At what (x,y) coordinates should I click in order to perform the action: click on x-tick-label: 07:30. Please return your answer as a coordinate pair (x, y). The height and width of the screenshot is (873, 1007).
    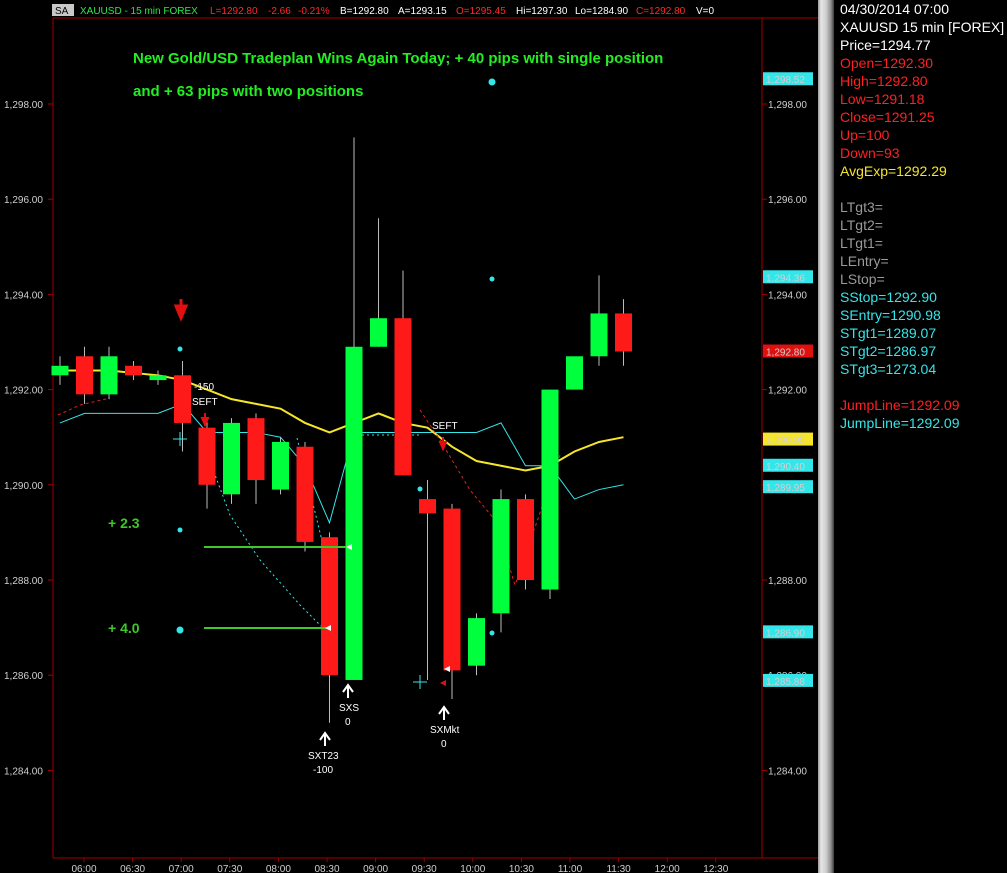
    Looking at the image, I should click on (229, 868).